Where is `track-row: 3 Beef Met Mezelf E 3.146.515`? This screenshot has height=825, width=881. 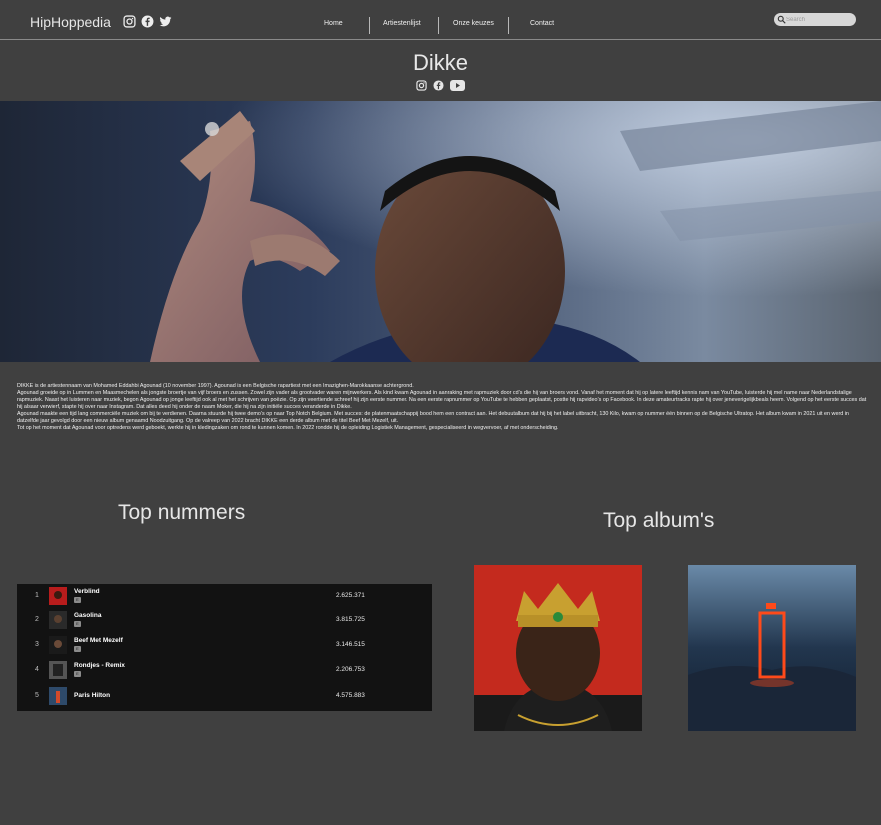
track-row: 3 Beef Met Mezelf E 3.146.515 is located at coordinates (224, 645).